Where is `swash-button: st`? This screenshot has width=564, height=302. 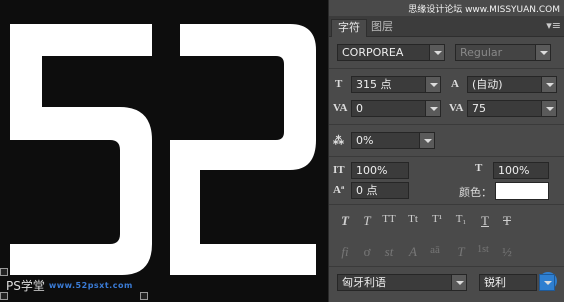
swash-button: st is located at coordinates (389, 252).